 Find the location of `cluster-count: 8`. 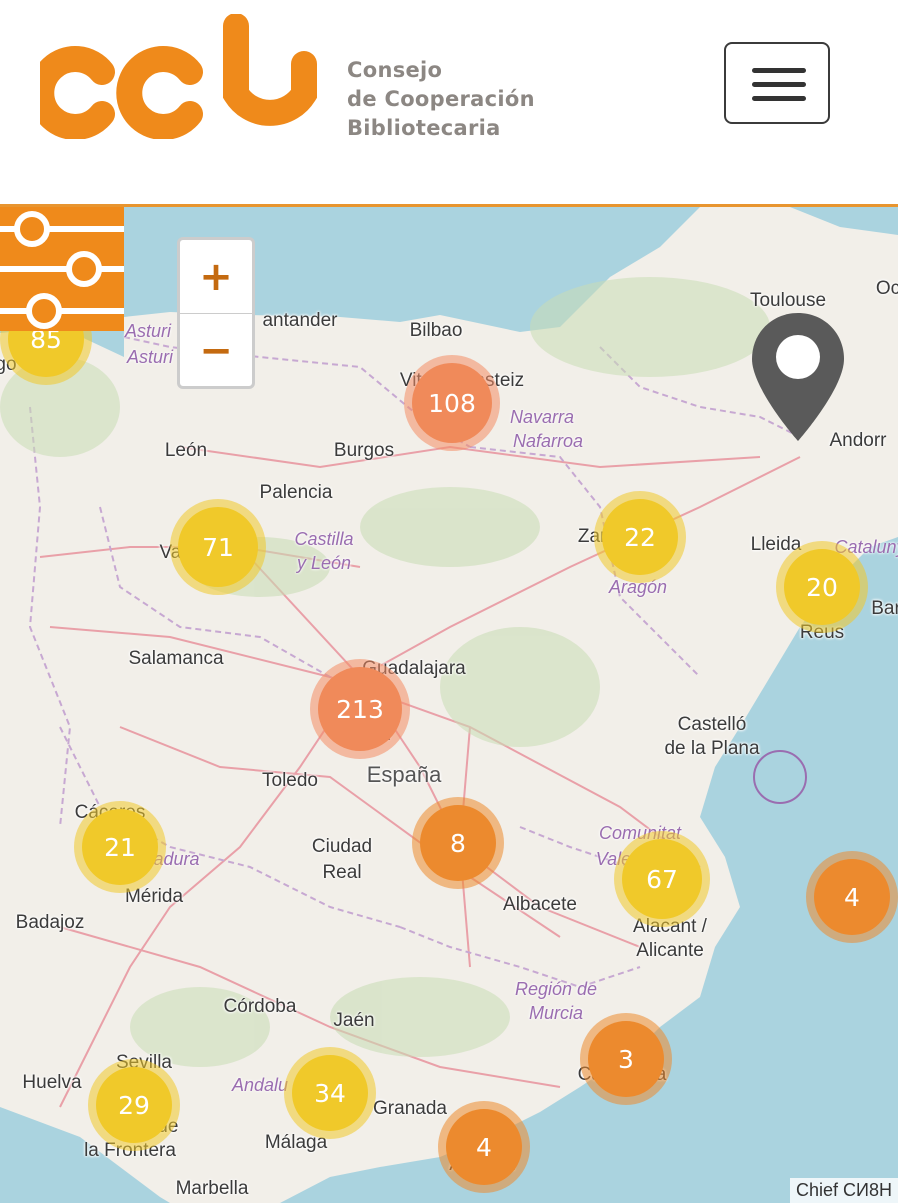

cluster-count: 8 is located at coordinates (458, 843).